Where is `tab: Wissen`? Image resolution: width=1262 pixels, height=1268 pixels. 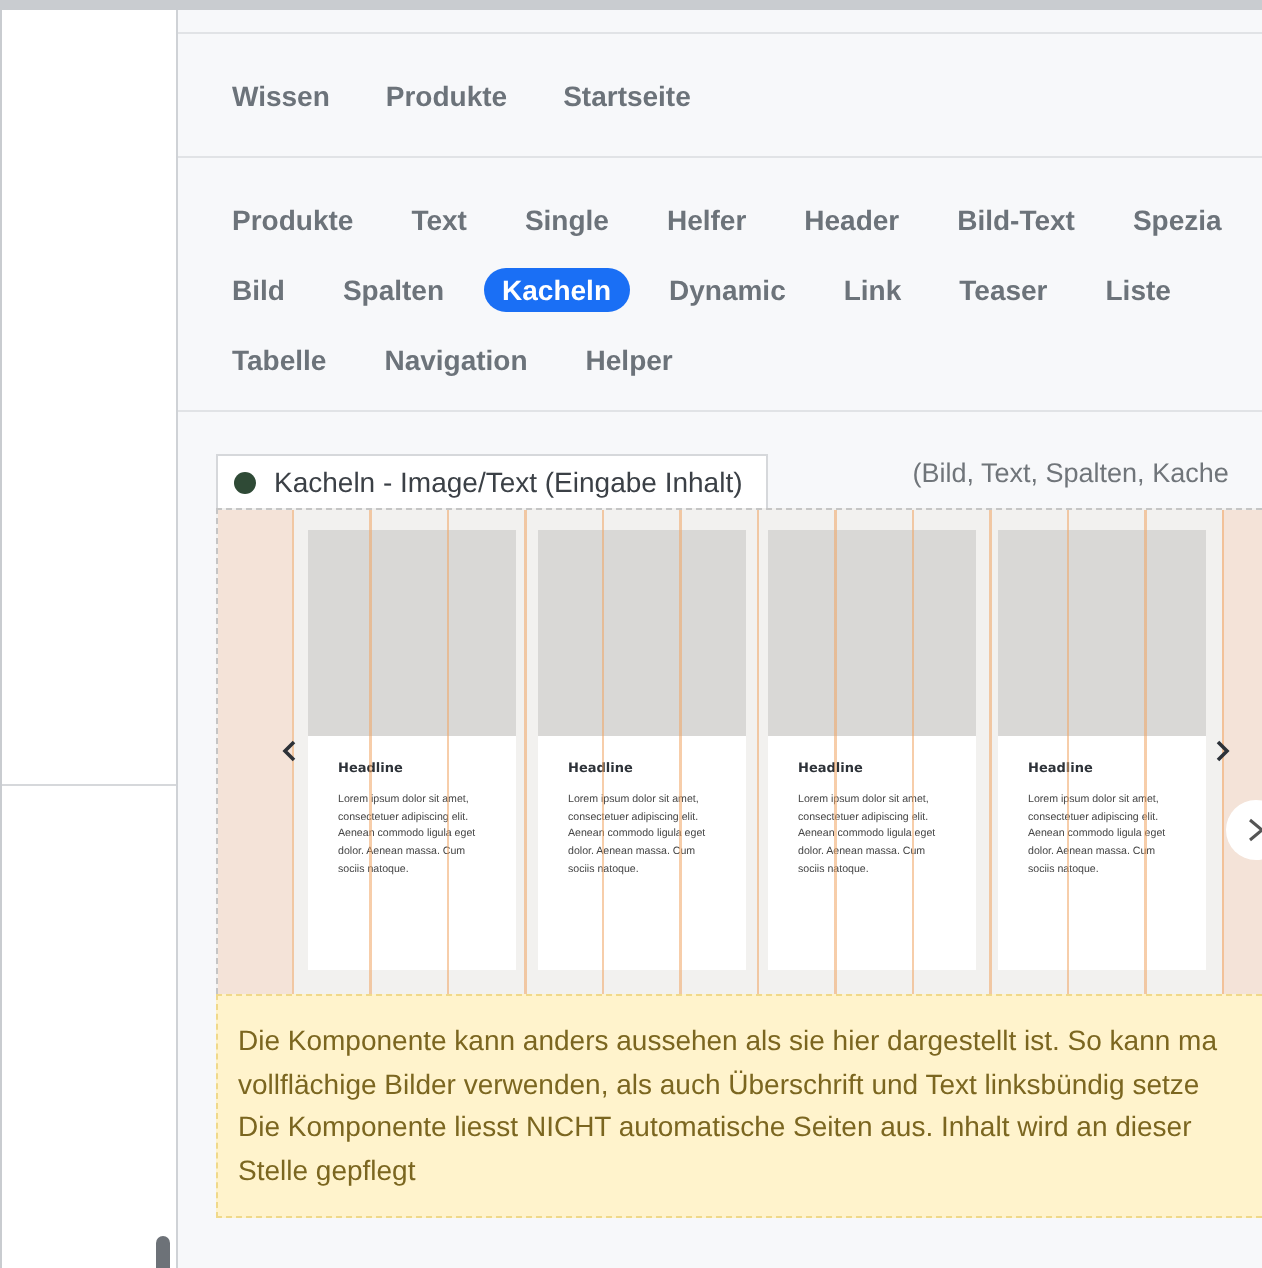
tab: Wissen is located at coordinates (281, 96).